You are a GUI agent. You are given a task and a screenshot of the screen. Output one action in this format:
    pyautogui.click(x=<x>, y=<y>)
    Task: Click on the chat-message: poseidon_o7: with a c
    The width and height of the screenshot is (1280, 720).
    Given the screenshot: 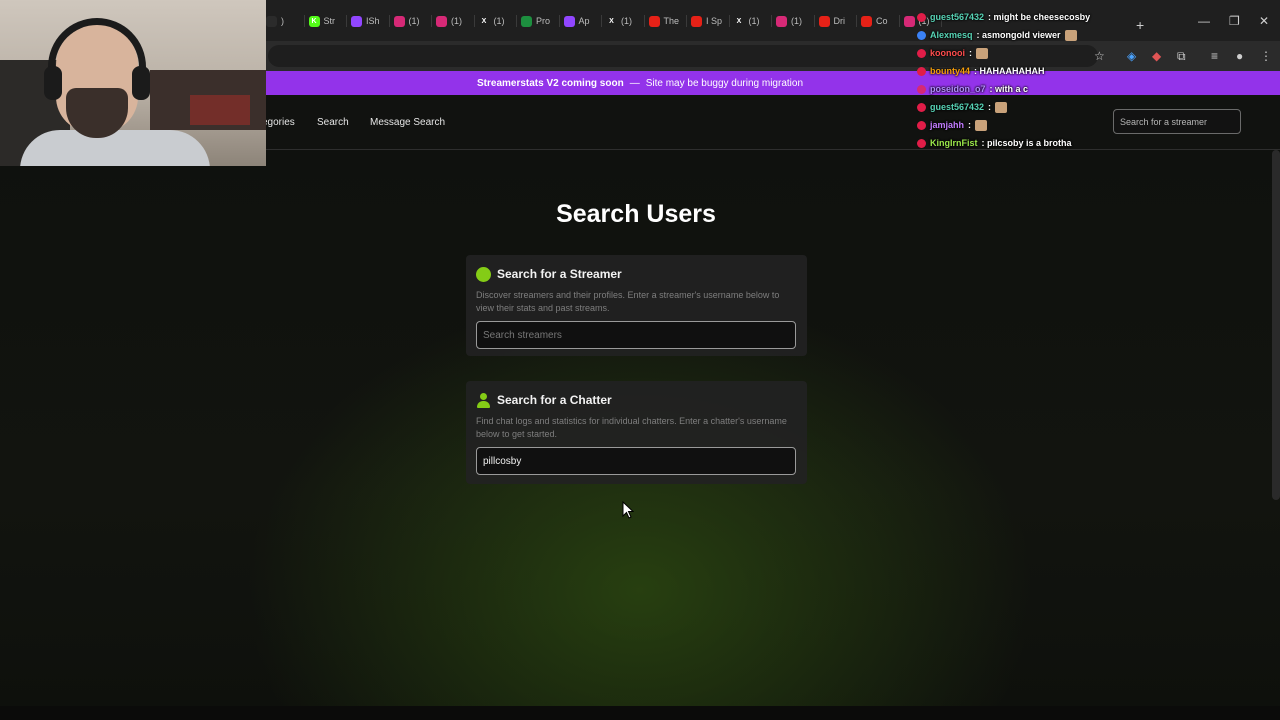 What is the action you would take?
    pyautogui.click(x=1037, y=89)
    